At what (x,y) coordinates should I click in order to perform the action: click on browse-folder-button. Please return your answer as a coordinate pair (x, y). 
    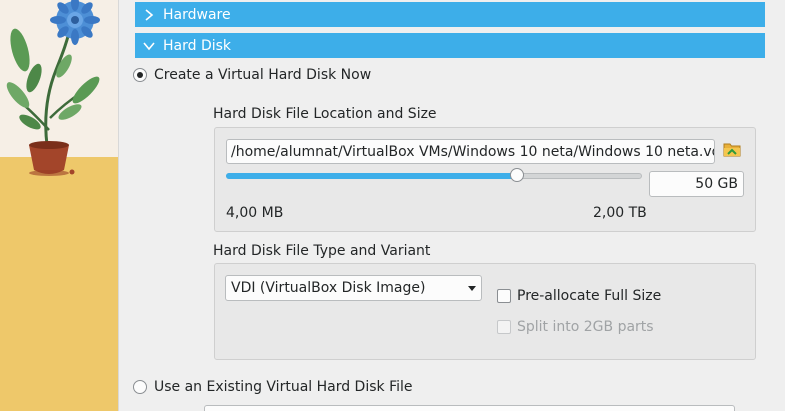
    Looking at the image, I should click on (732, 151).